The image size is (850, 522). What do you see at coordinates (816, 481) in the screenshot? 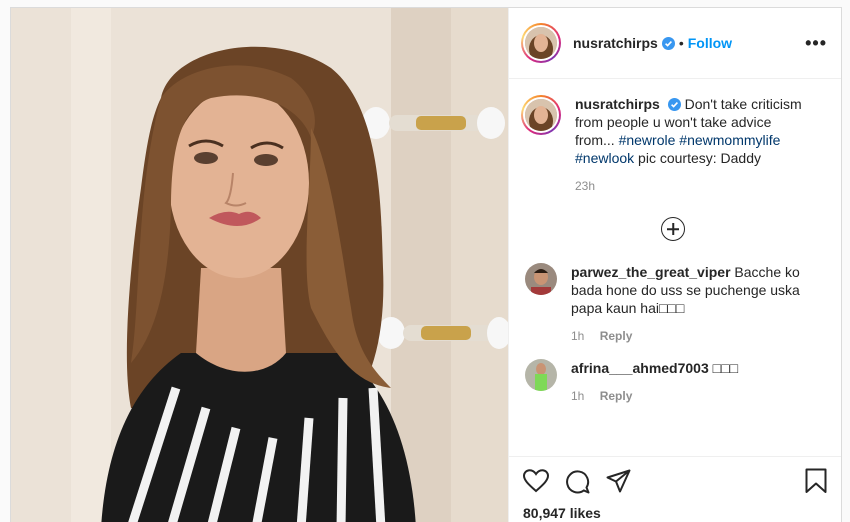
I see `bookmark-icon` at bounding box center [816, 481].